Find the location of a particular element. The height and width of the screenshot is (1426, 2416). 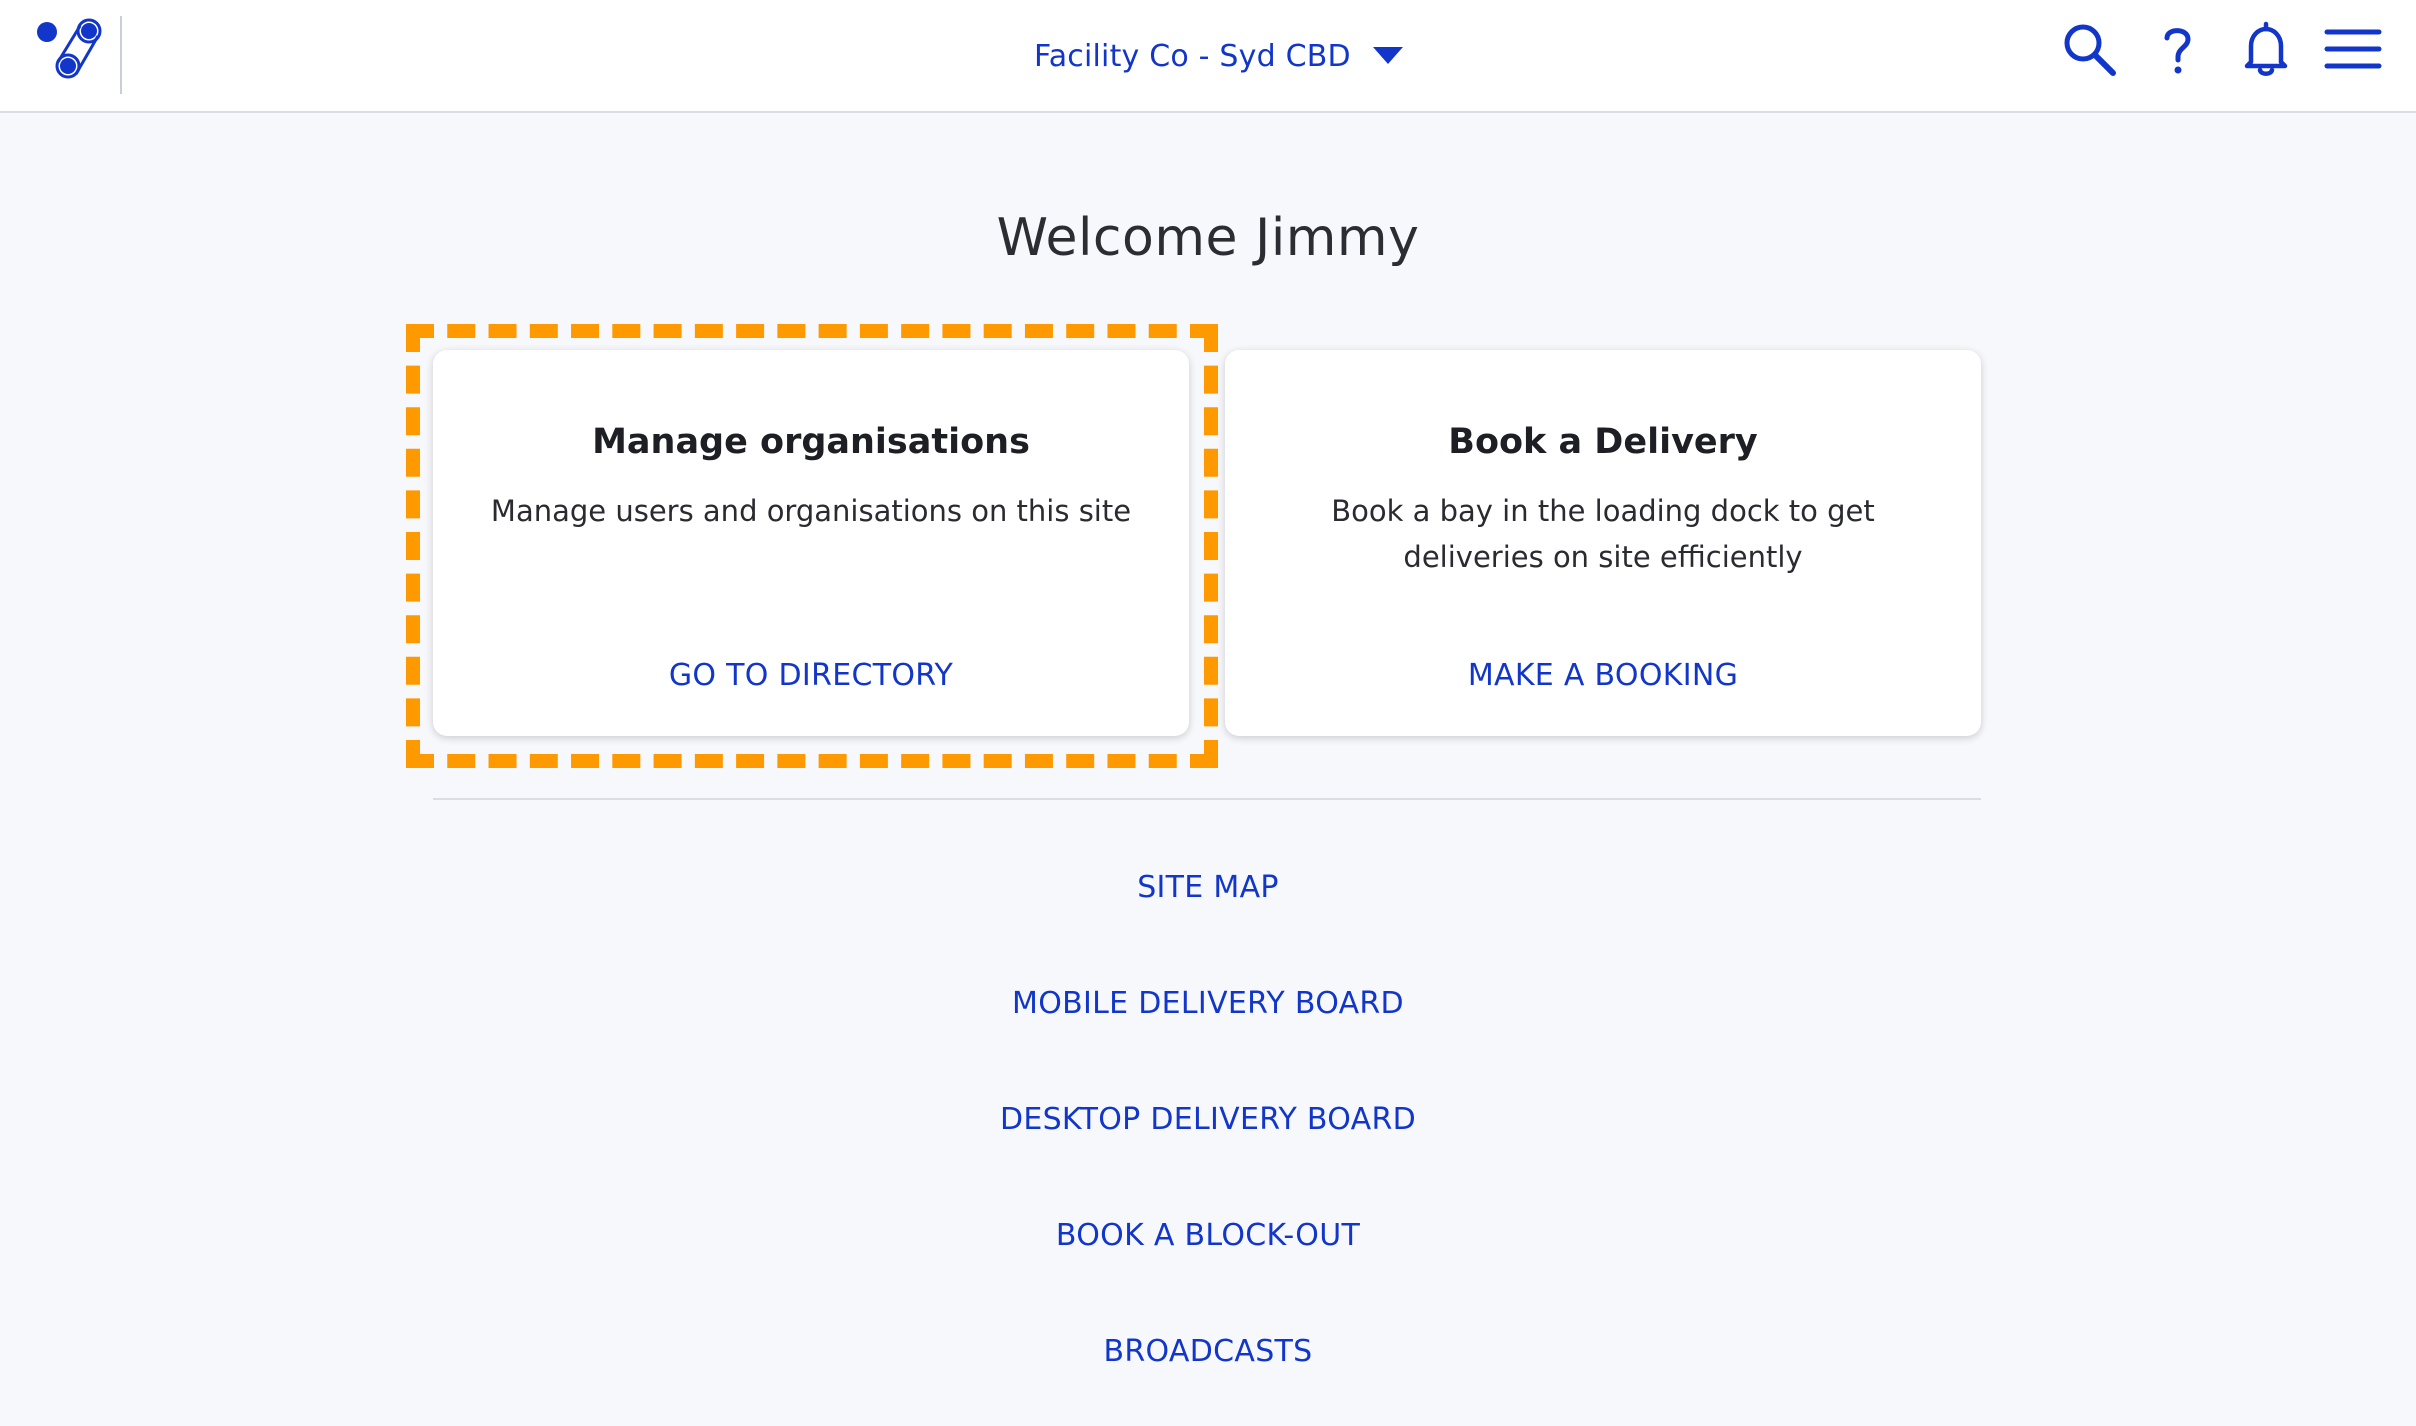

top-header: Facility Co - Syd CBD is located at coordinates (1208, 56).